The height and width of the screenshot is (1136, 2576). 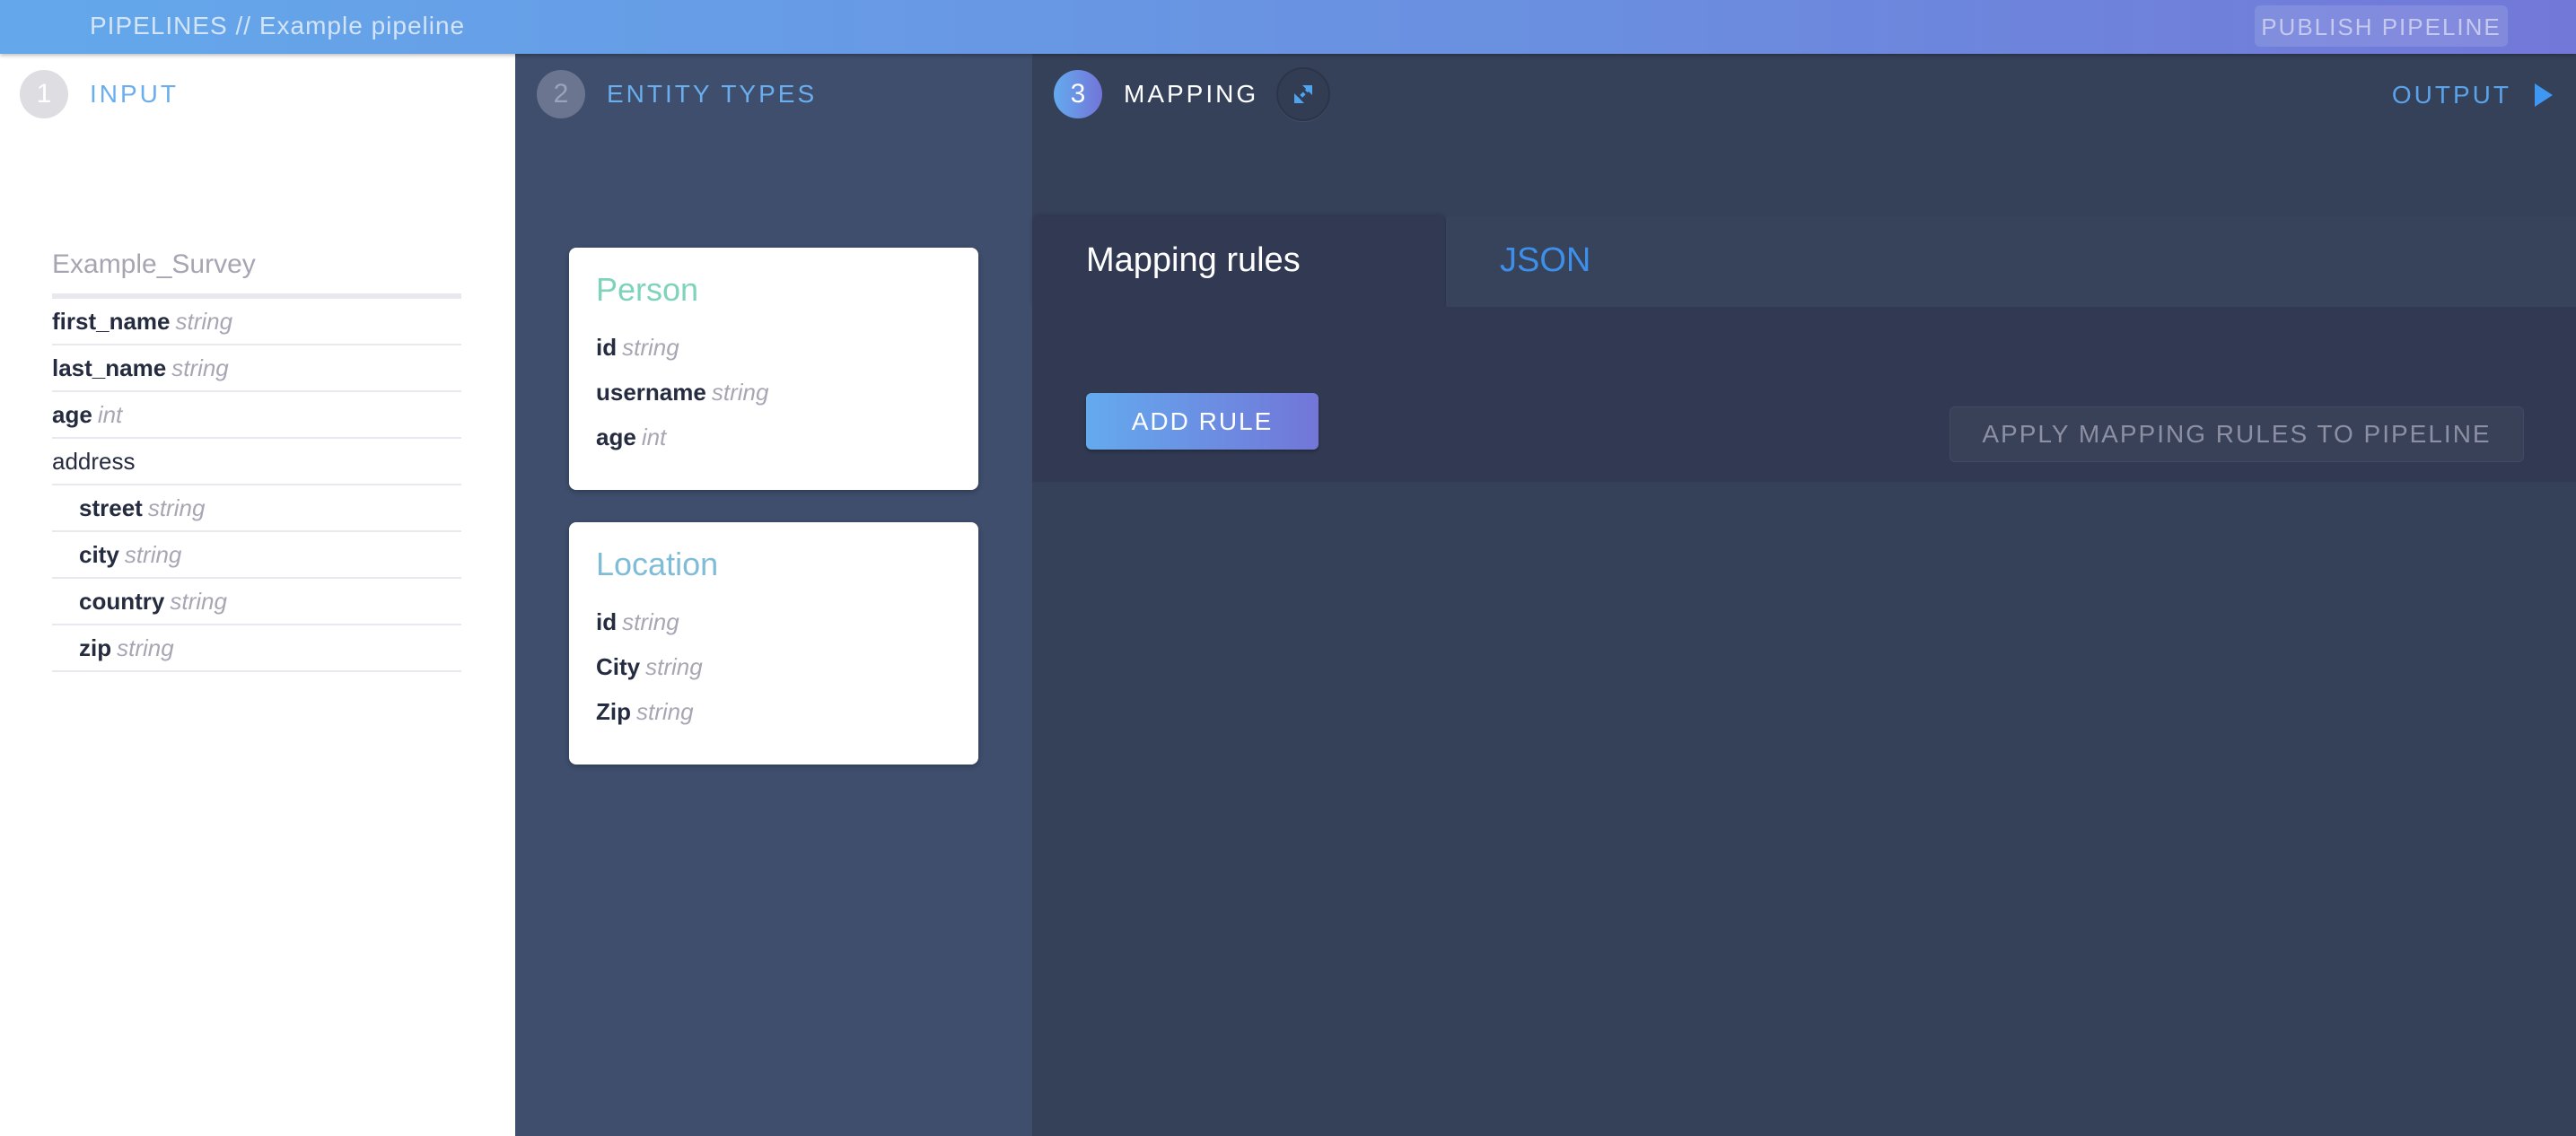 I want to click on tab-label: JSON, so click(x=1545, y=260).